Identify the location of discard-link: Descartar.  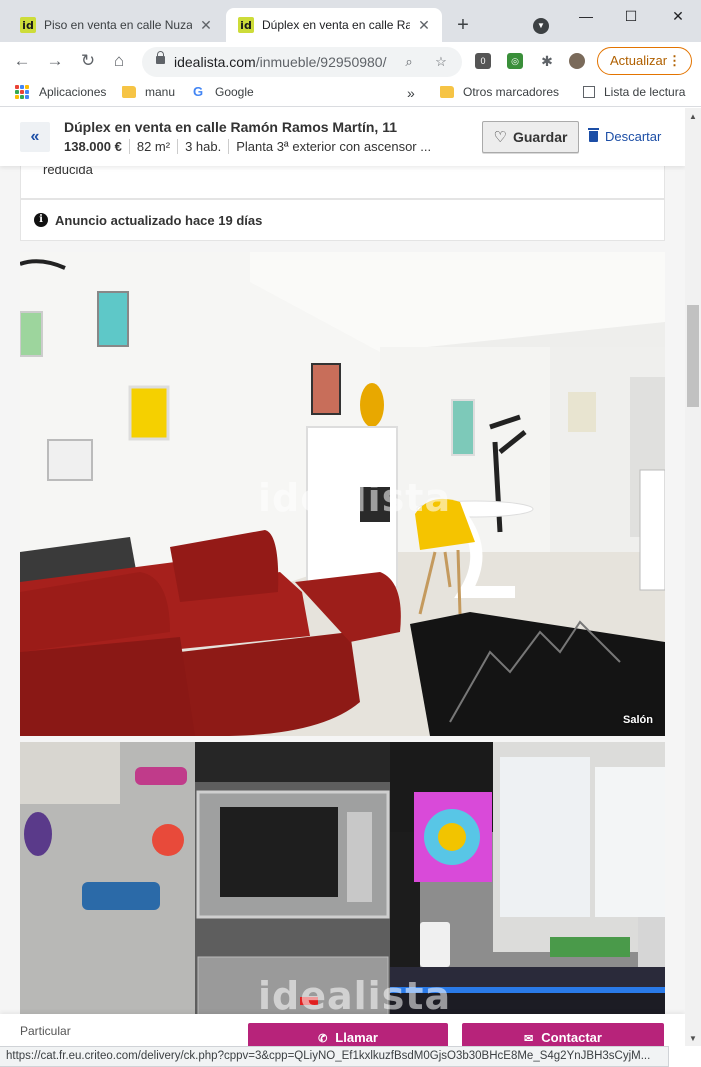
(625, 136).